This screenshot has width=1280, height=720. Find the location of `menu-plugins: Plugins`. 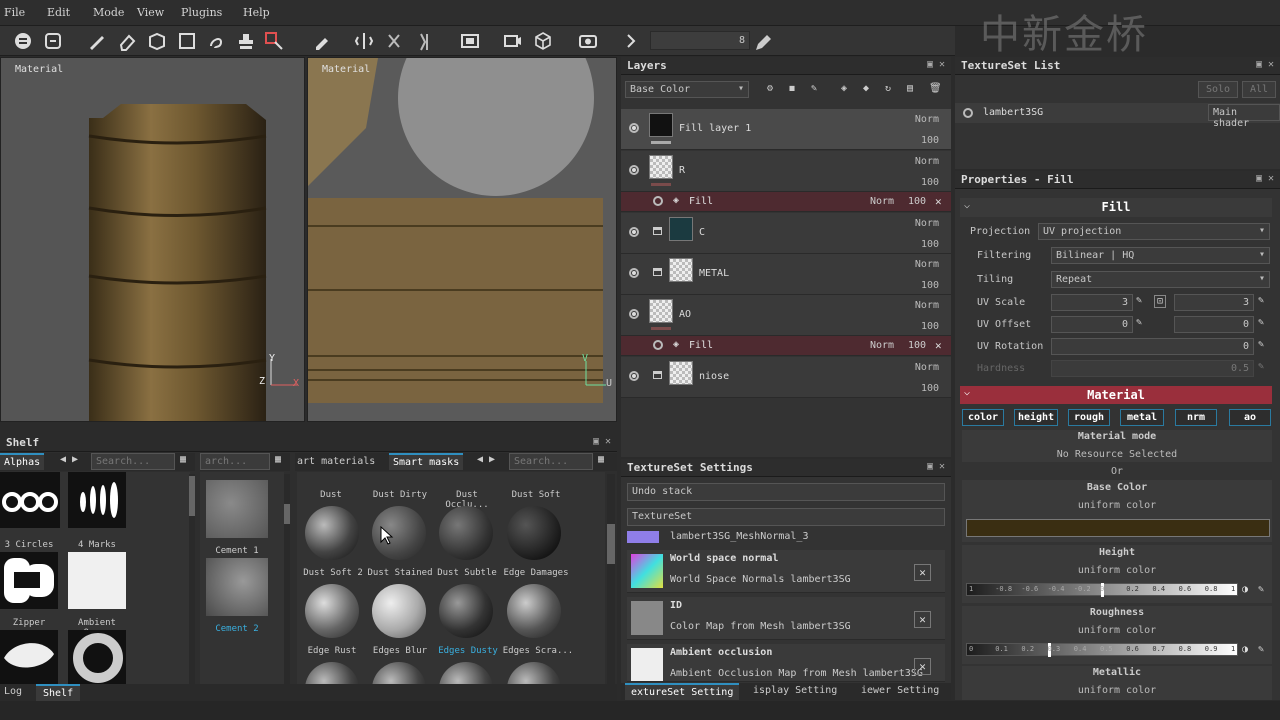

menu-plugins: Plugins is located at coordinates (201, 12).